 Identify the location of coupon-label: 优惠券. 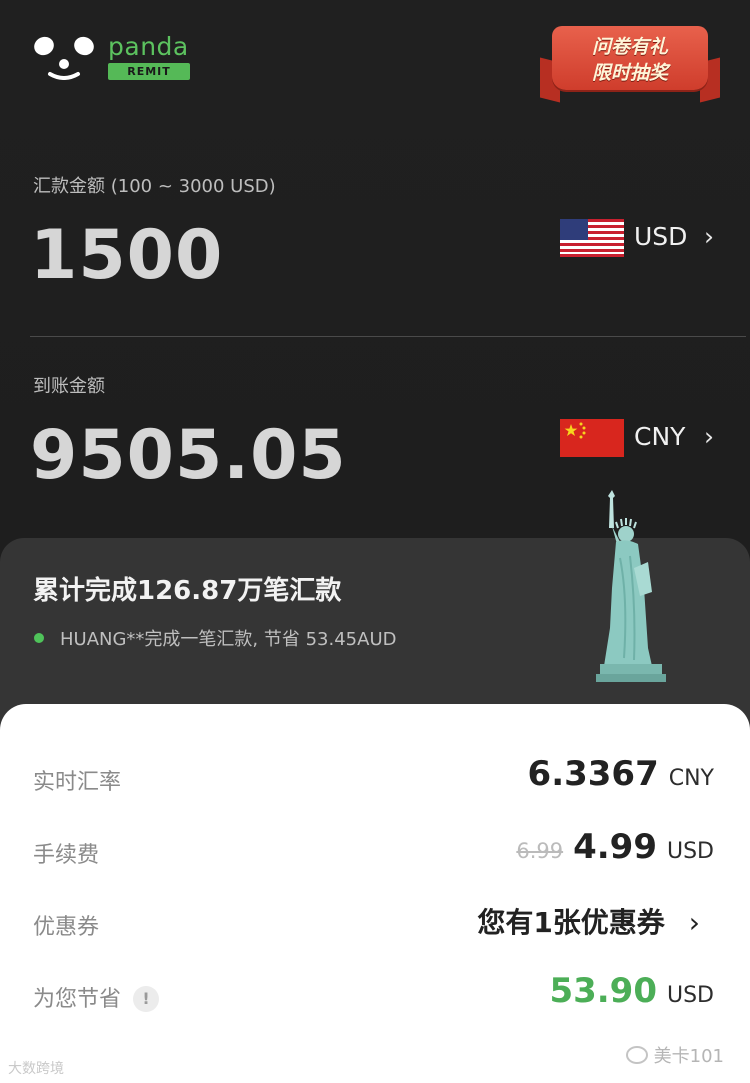
(66, 927).